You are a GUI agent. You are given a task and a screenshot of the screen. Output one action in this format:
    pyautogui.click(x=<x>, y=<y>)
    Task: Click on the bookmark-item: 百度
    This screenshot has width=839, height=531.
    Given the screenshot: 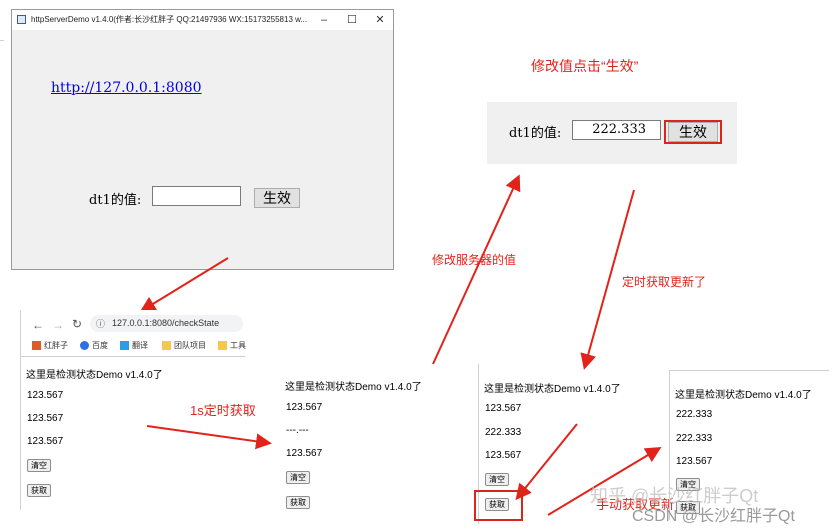 What is the action you would take?
    pyautogui.click(x=94, y=345)
    